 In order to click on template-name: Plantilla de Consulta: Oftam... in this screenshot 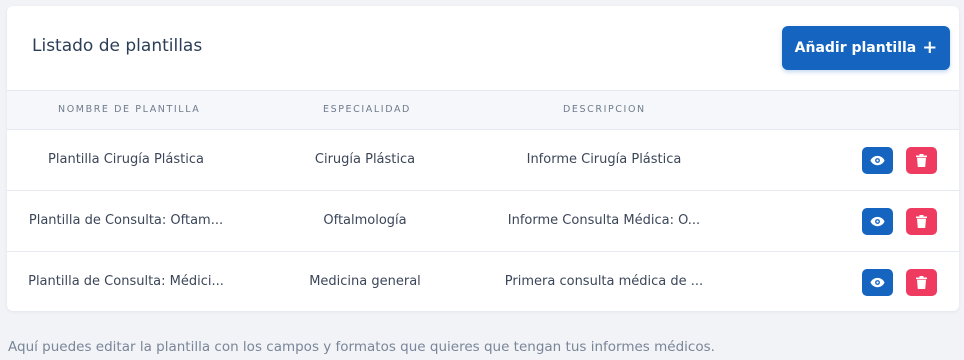, I will do `click(126, 220)`.